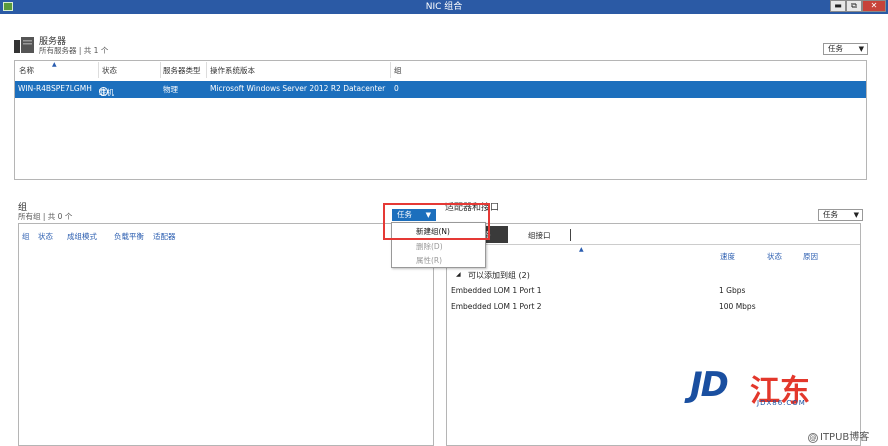  I want to click on servers-task-button: 任务 ▼, so click(845, 49).